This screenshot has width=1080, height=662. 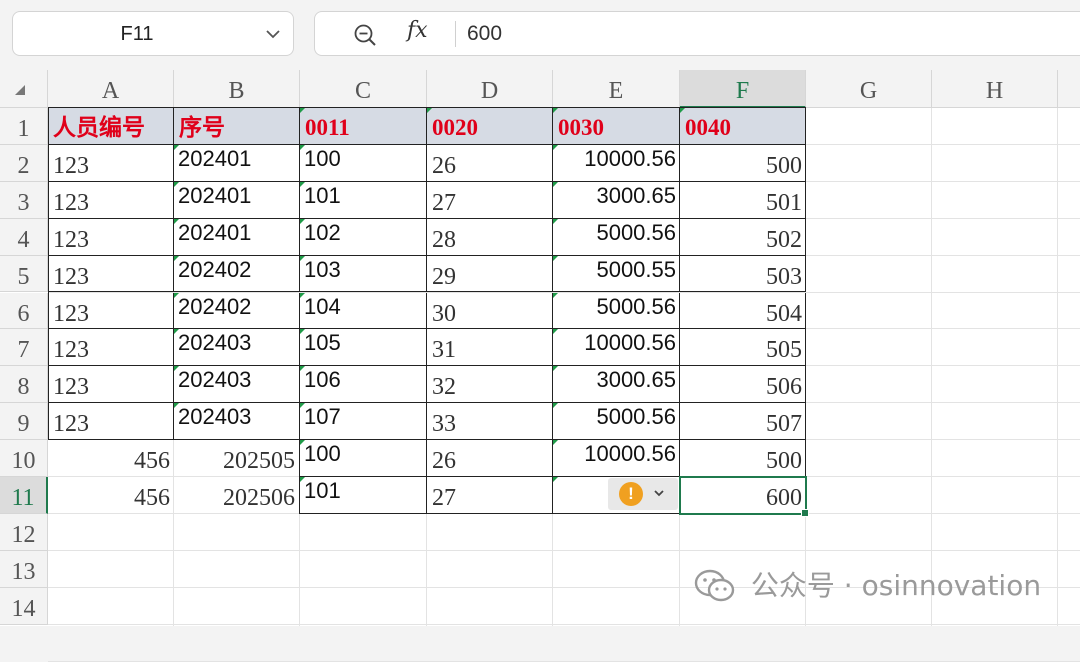 What do you see at coordinates (24, 495) in the screenshot?
I see `row-header-11: 11` at bounding box center [24, 495].